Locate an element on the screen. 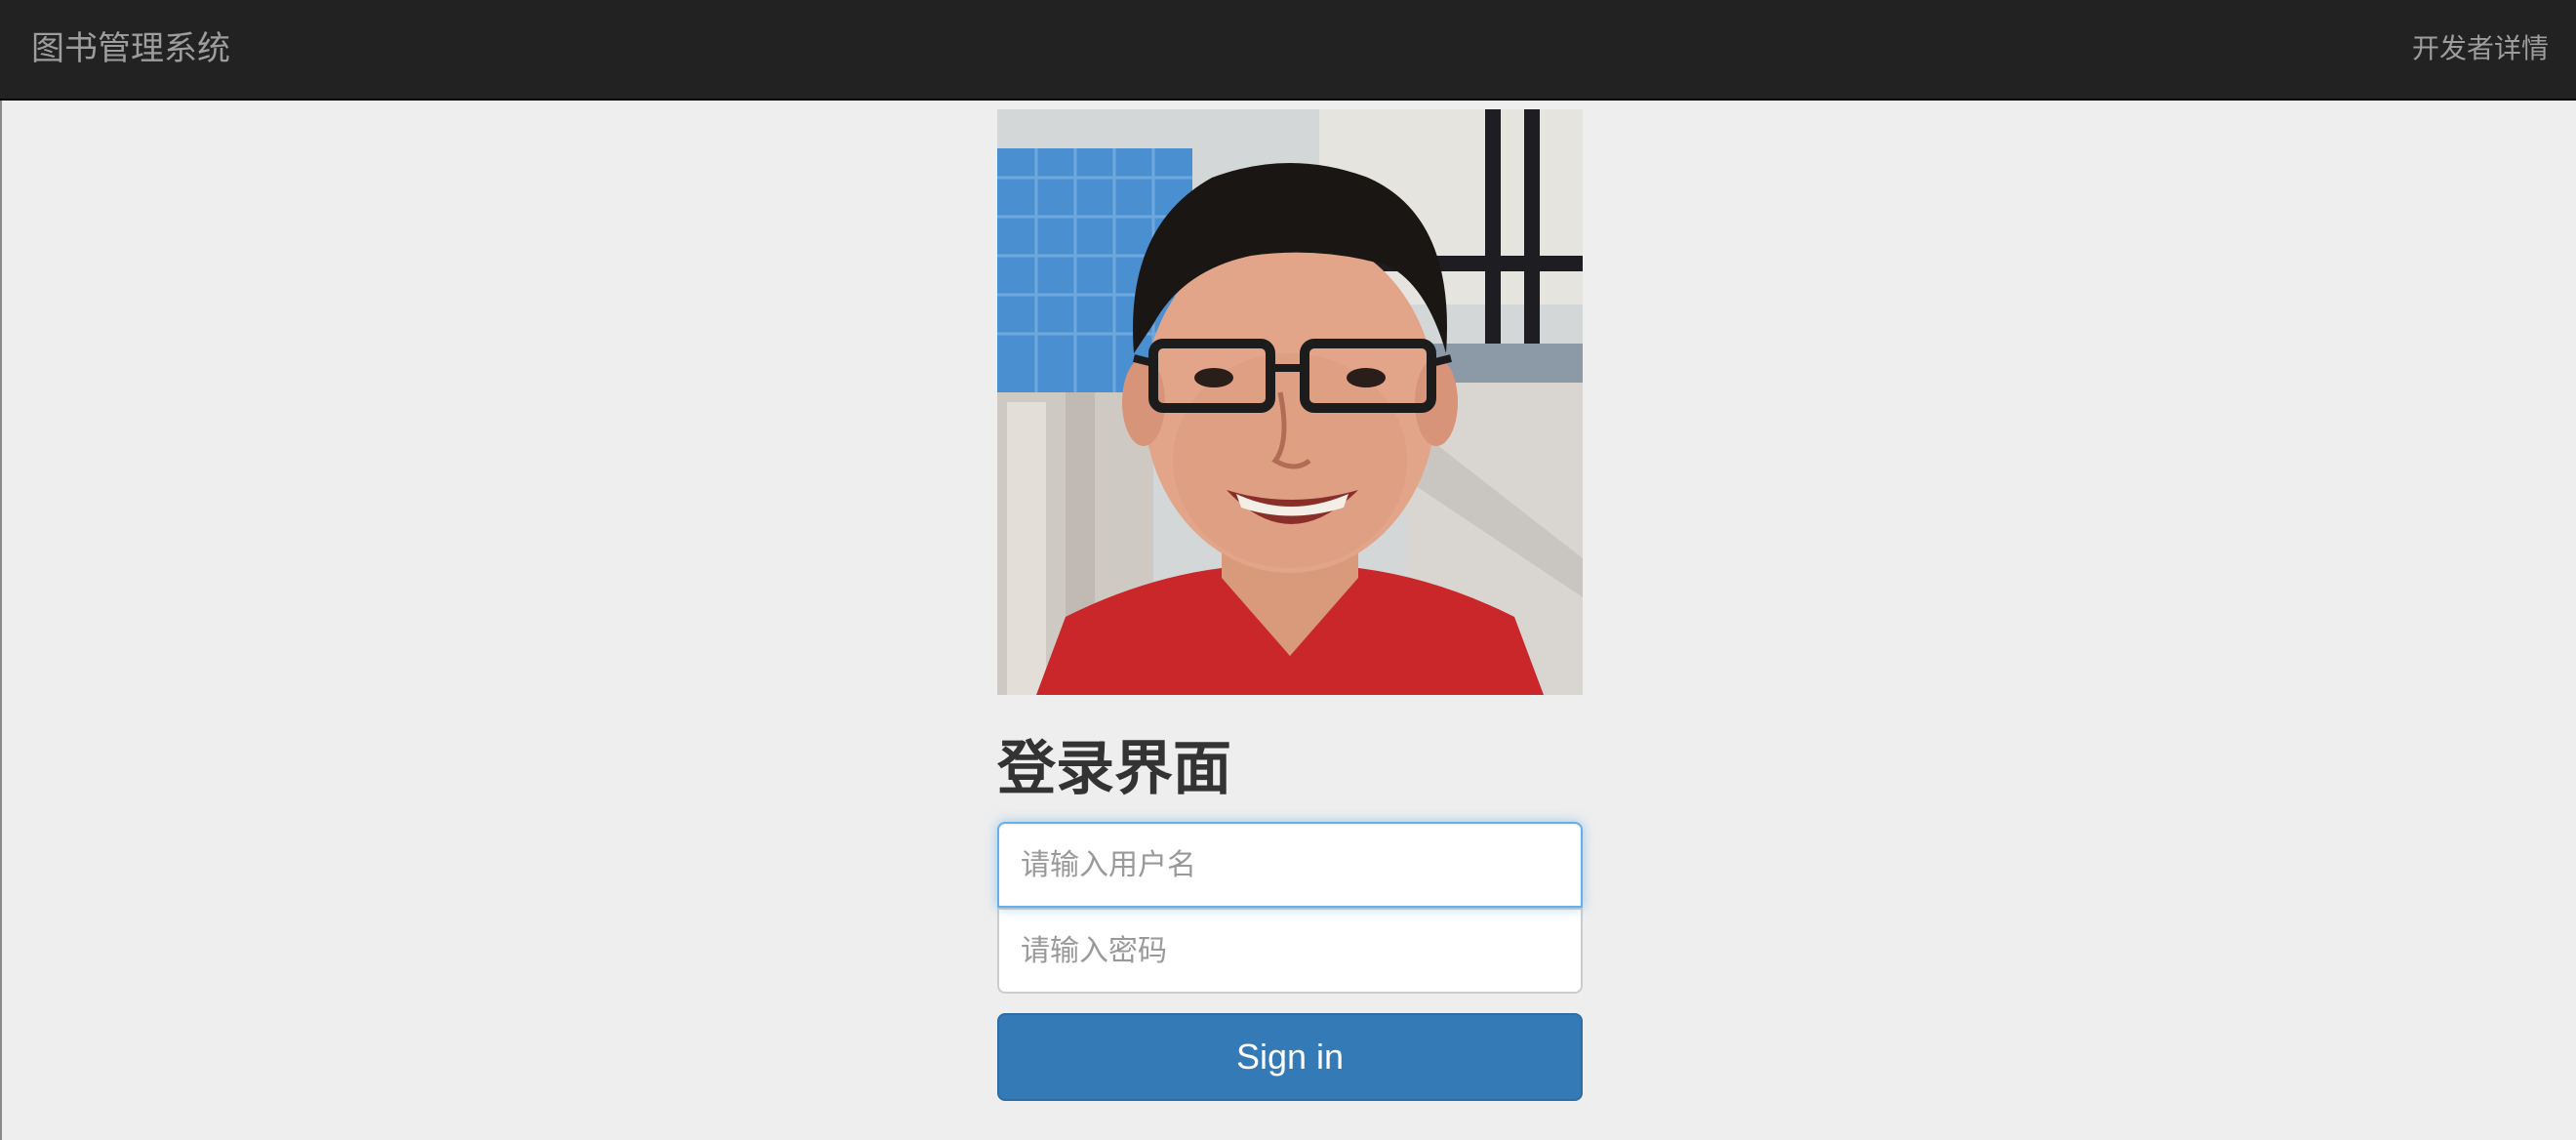 The height and width of the screenshot is (1140, 2576). sign-in-button: Sign in is located at coordinates (1290, 1057).